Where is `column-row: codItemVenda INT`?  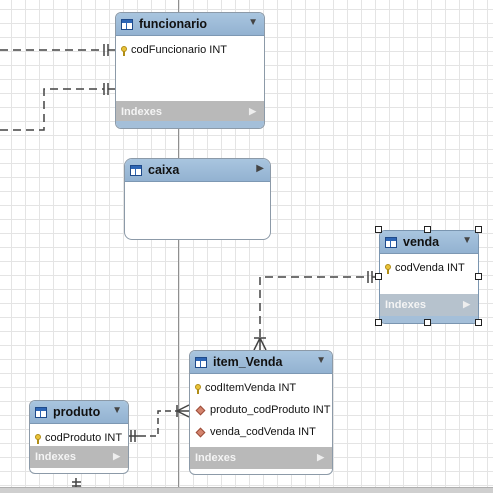
column-row: codItemVenda INT is located at coordinates (261, 388).